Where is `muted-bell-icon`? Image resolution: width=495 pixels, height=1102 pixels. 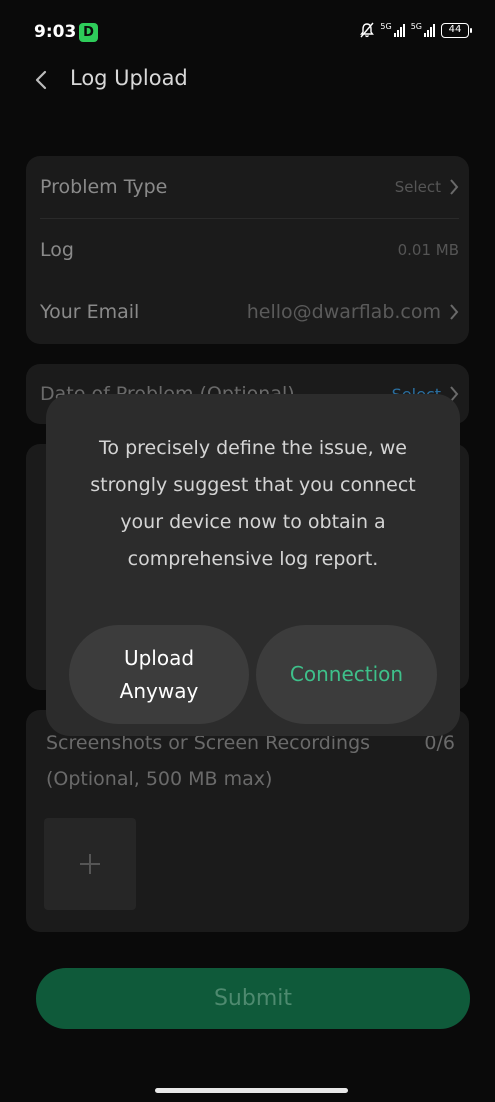 muted-bell-icon is located at coordinates (367, 30).